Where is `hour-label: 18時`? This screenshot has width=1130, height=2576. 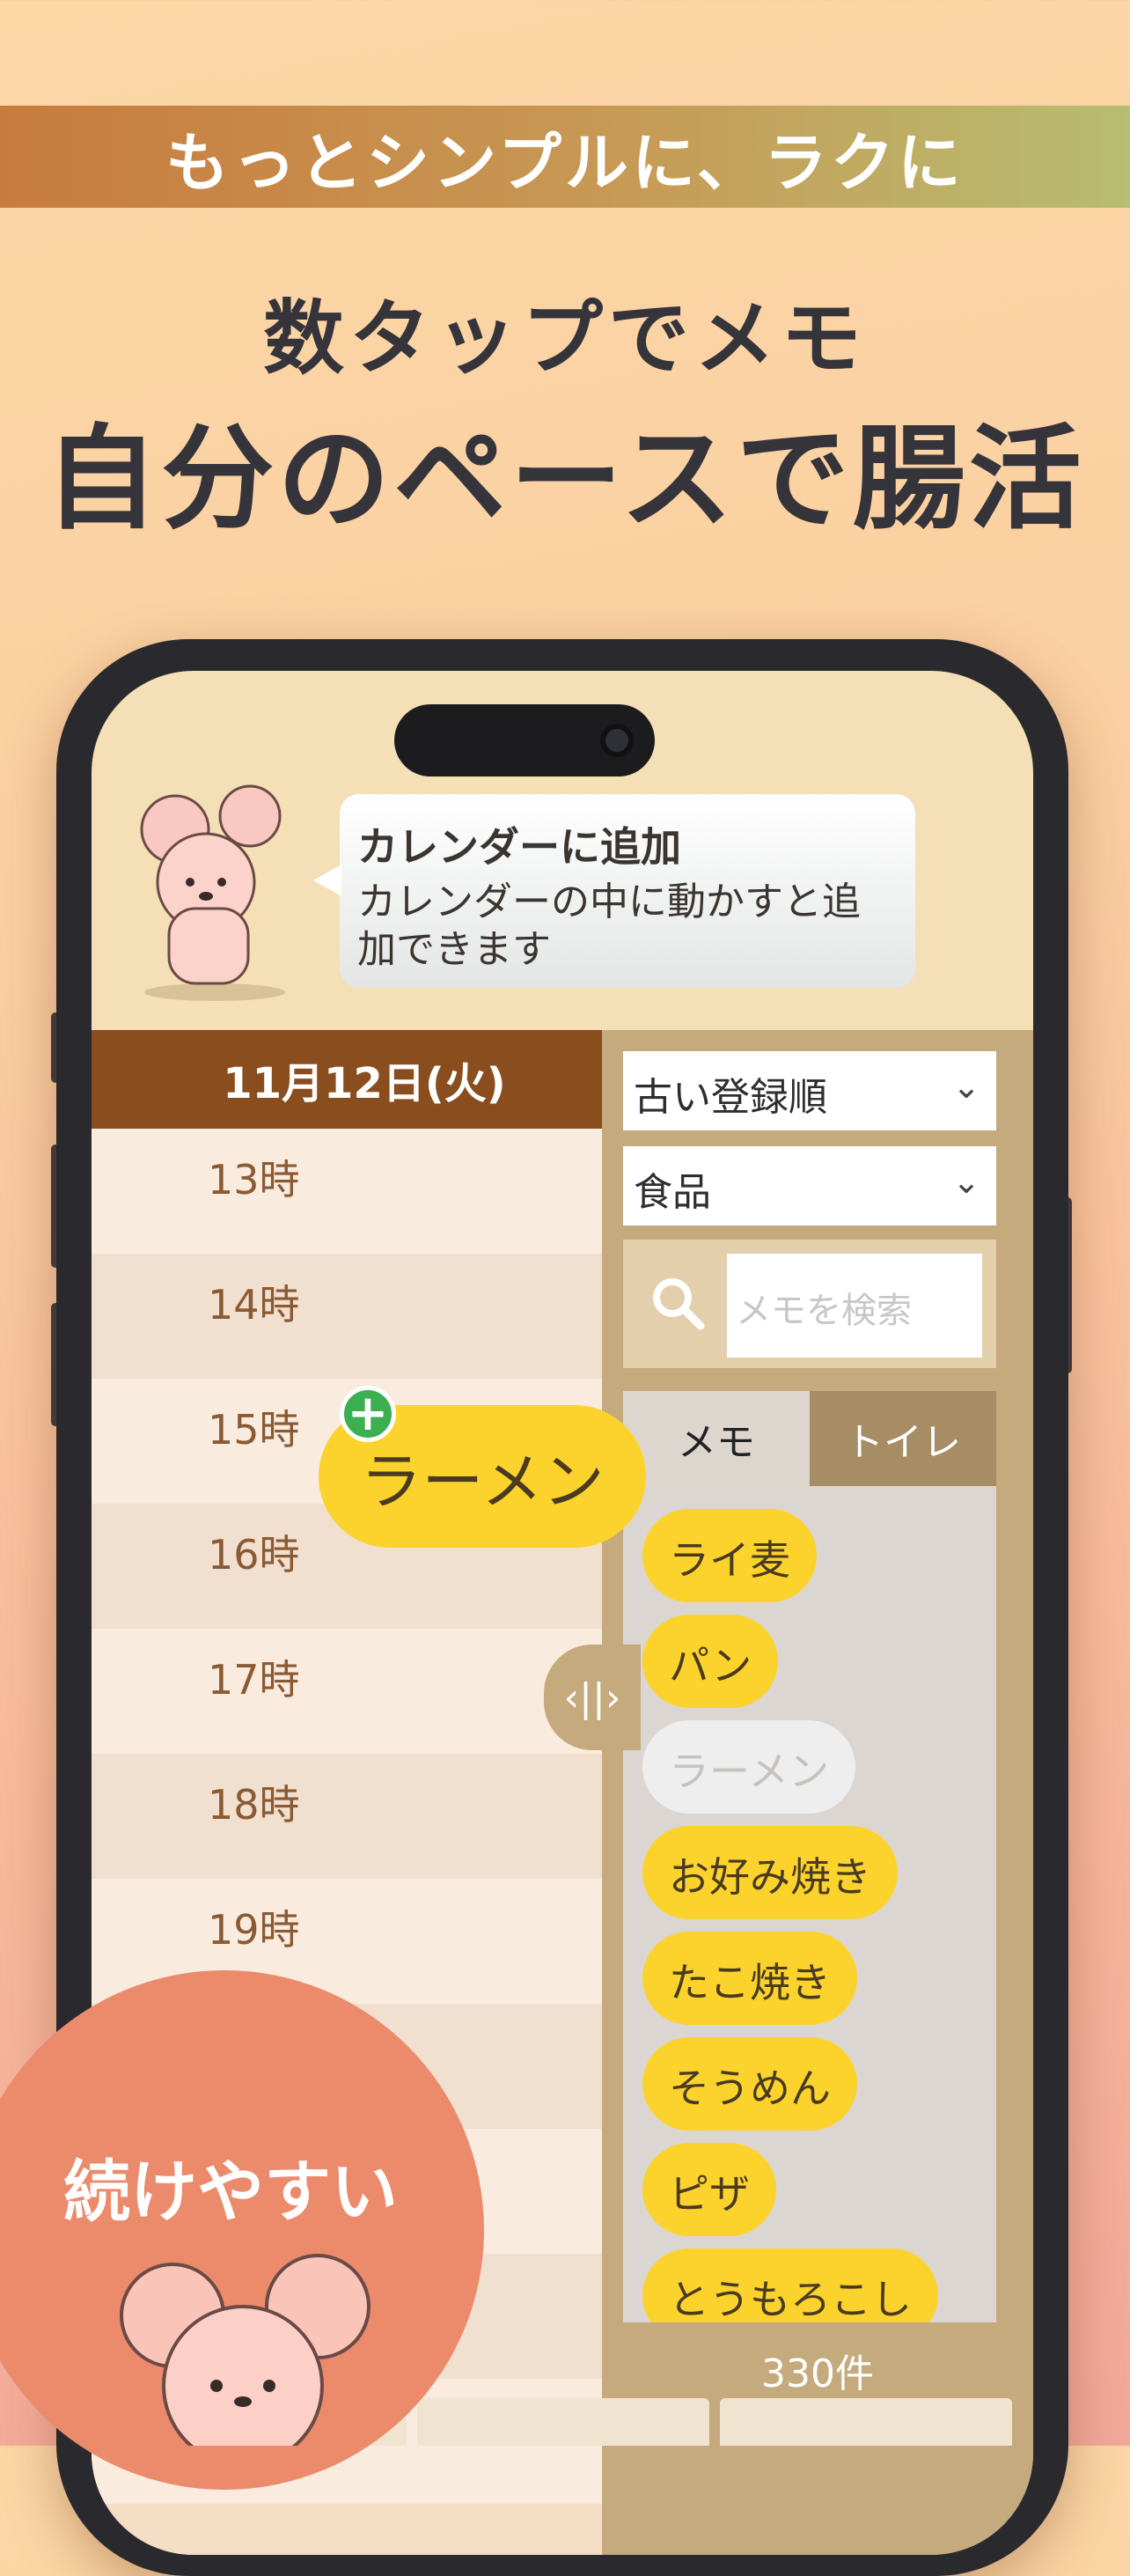
hour-label: 18時 is located at coordinates (254, 1805).